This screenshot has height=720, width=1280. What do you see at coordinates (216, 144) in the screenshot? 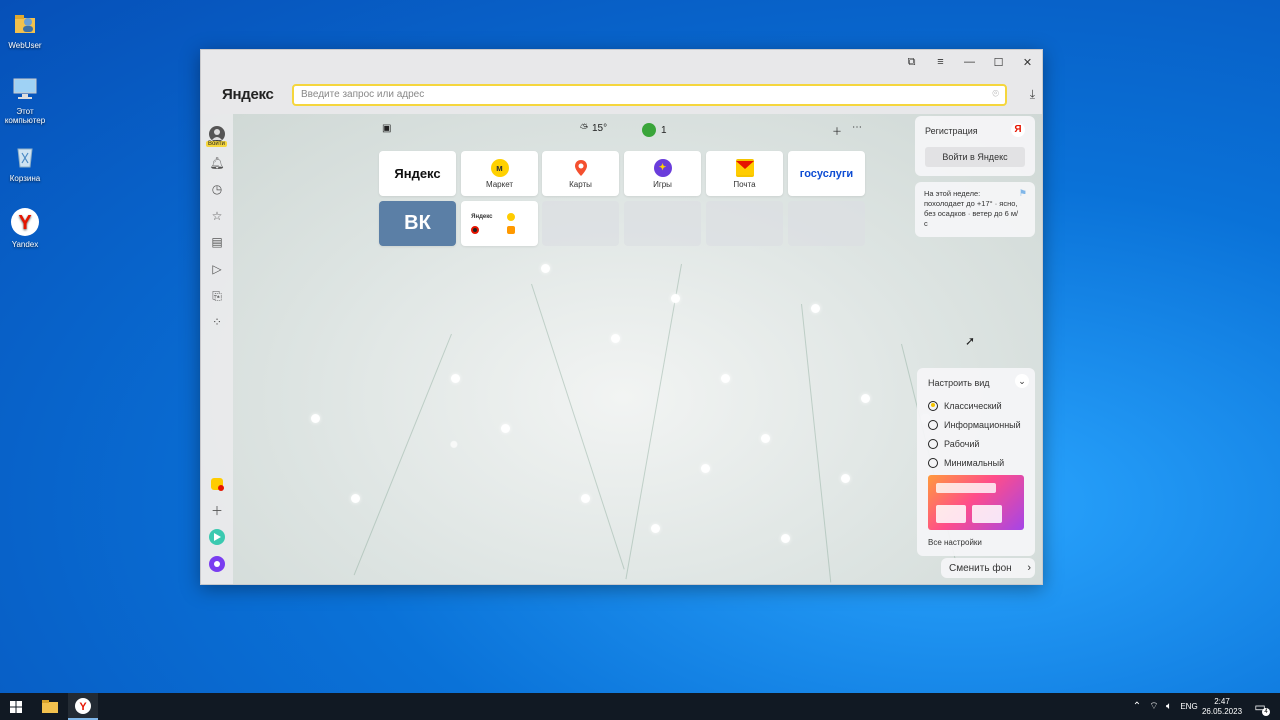
I see `login-badge: Войти` at bounding box center [216, 144].